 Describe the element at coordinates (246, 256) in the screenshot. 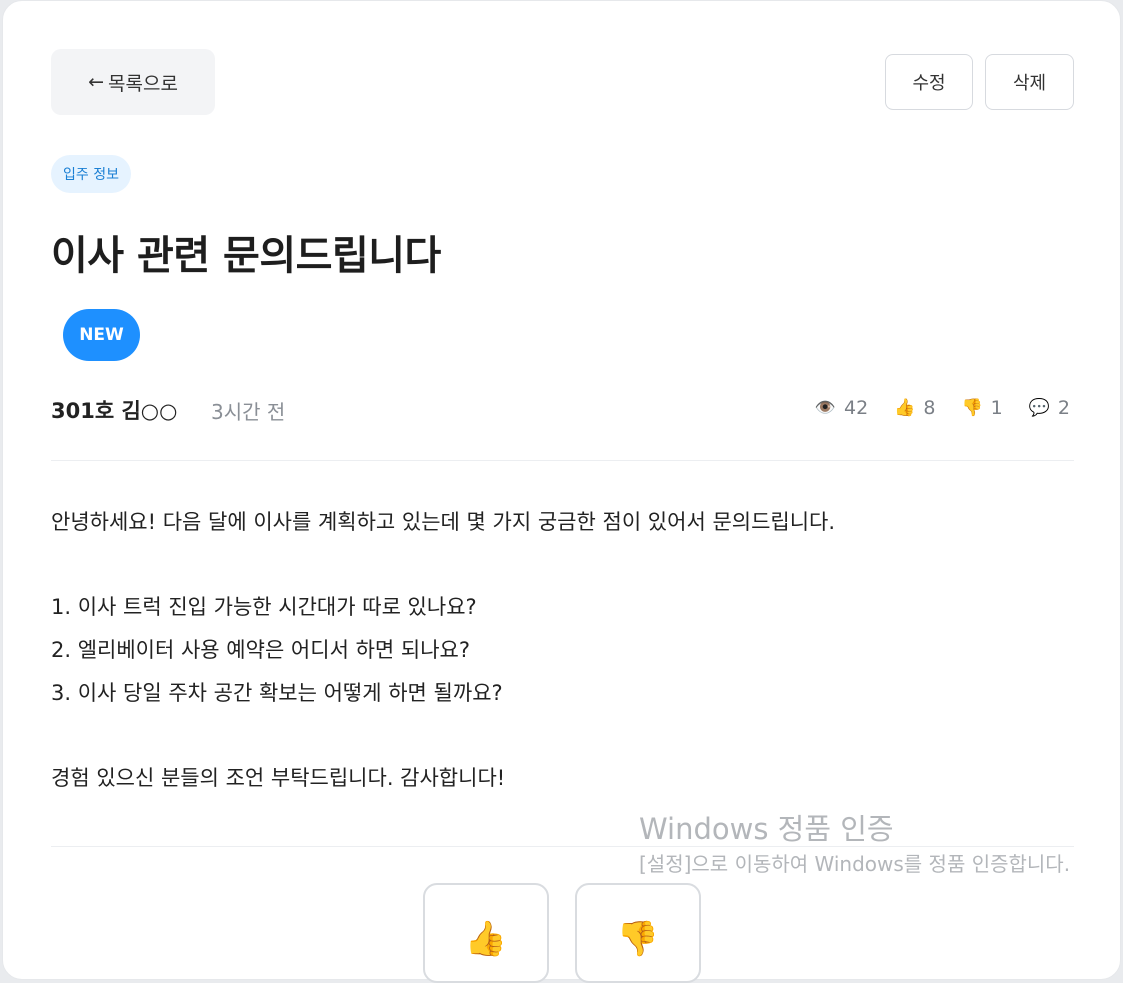

I see `post-title: 이사 관련 문의드립니다` at that location.